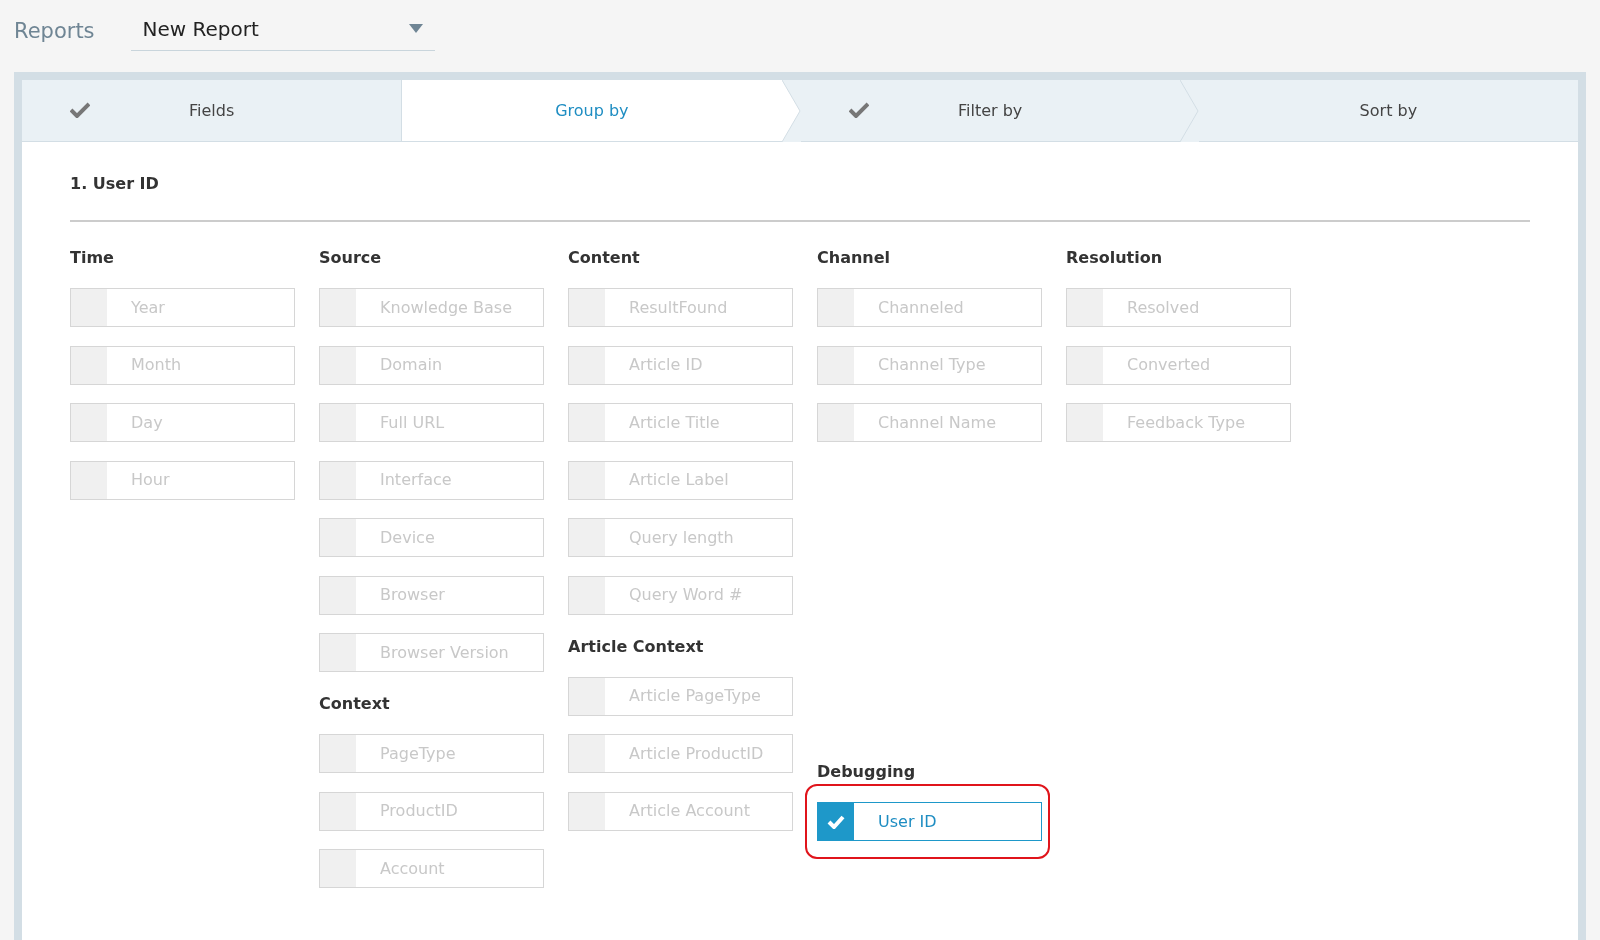 The width and height of the screenshot is (1600, 940). What do you see at coordinates (800, 197) in the screenshot?
I see `selection-title: 1. User ID` at bounding box center [800, 197].